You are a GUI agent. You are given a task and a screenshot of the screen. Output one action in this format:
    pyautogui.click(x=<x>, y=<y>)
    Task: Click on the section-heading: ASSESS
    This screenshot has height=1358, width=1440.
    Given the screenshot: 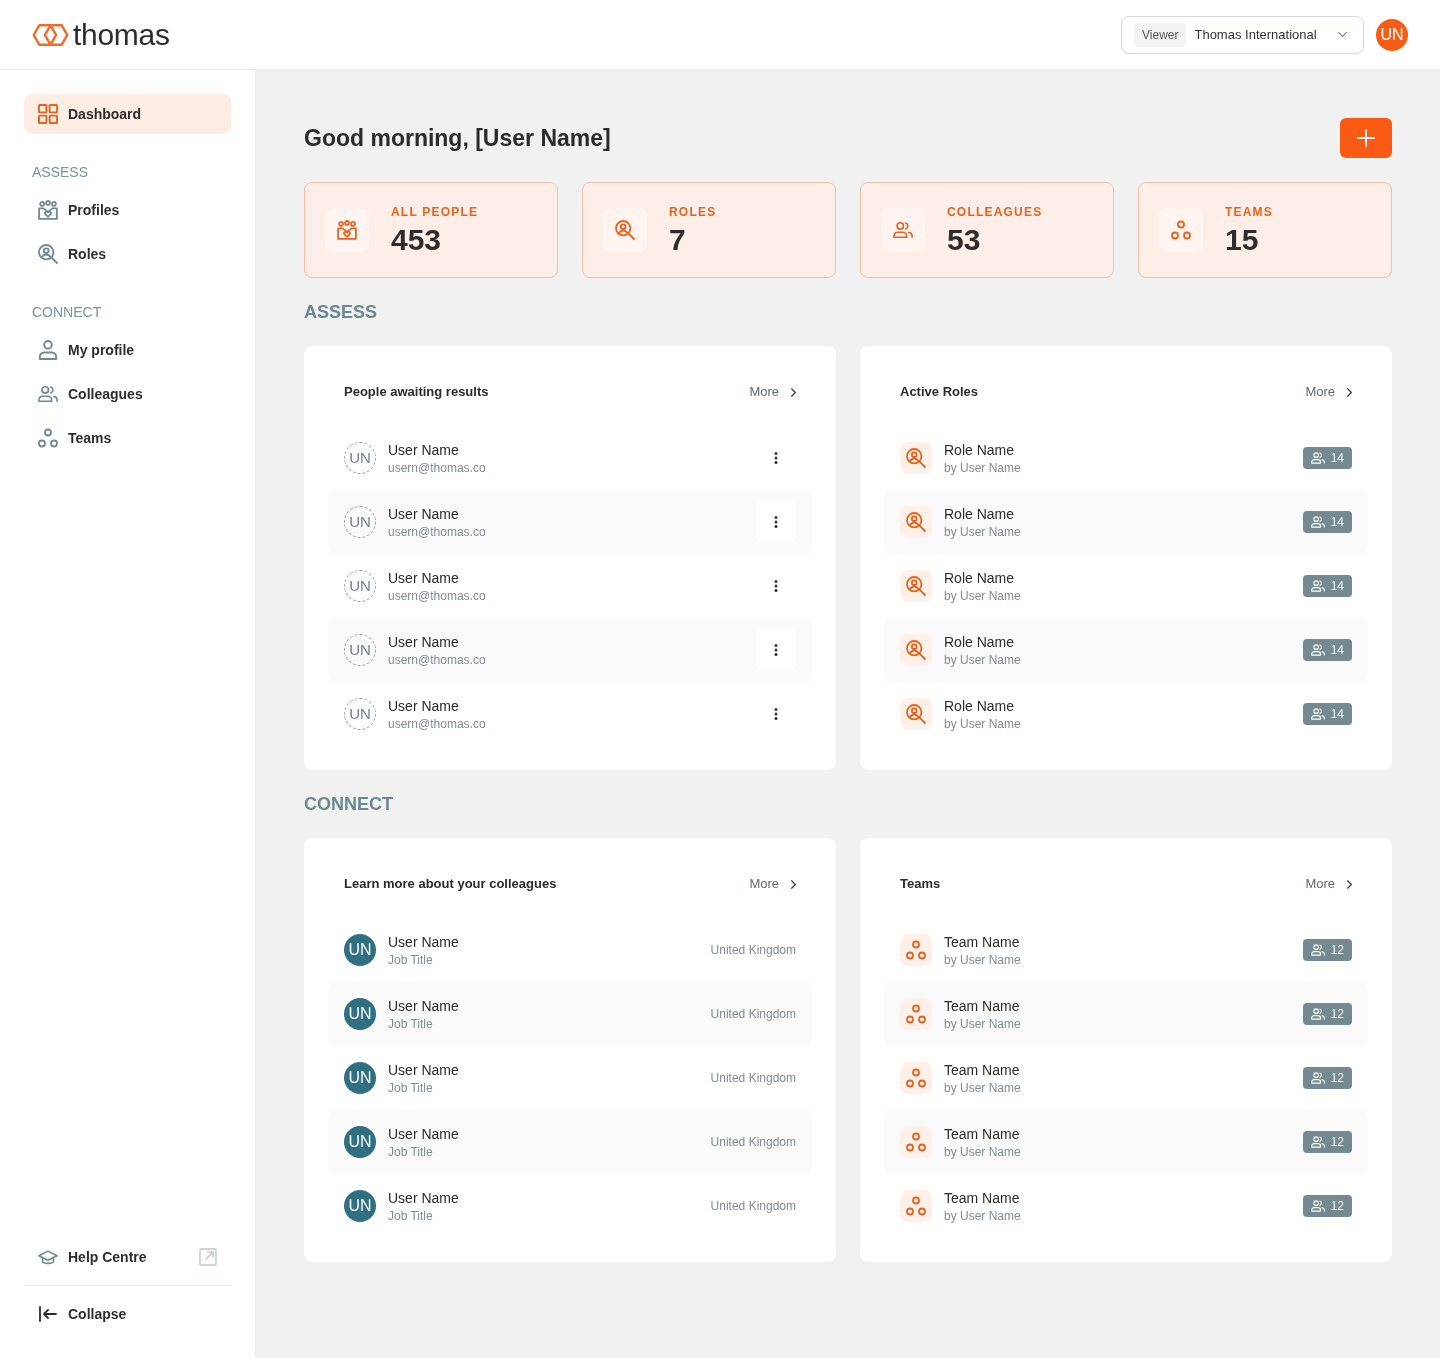 What is the action you would take?
    pyautogui.click(x=341, y=312)
    